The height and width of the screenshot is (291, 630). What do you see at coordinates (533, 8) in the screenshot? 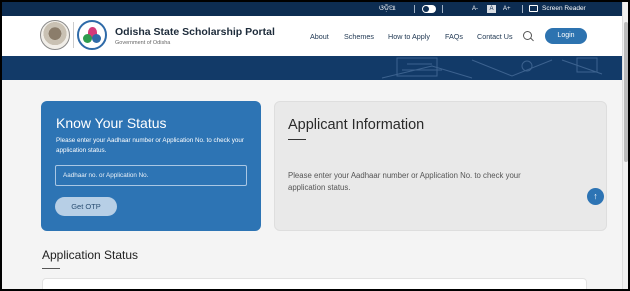
I see `monitor-icon` at bounding box center [533, 8].